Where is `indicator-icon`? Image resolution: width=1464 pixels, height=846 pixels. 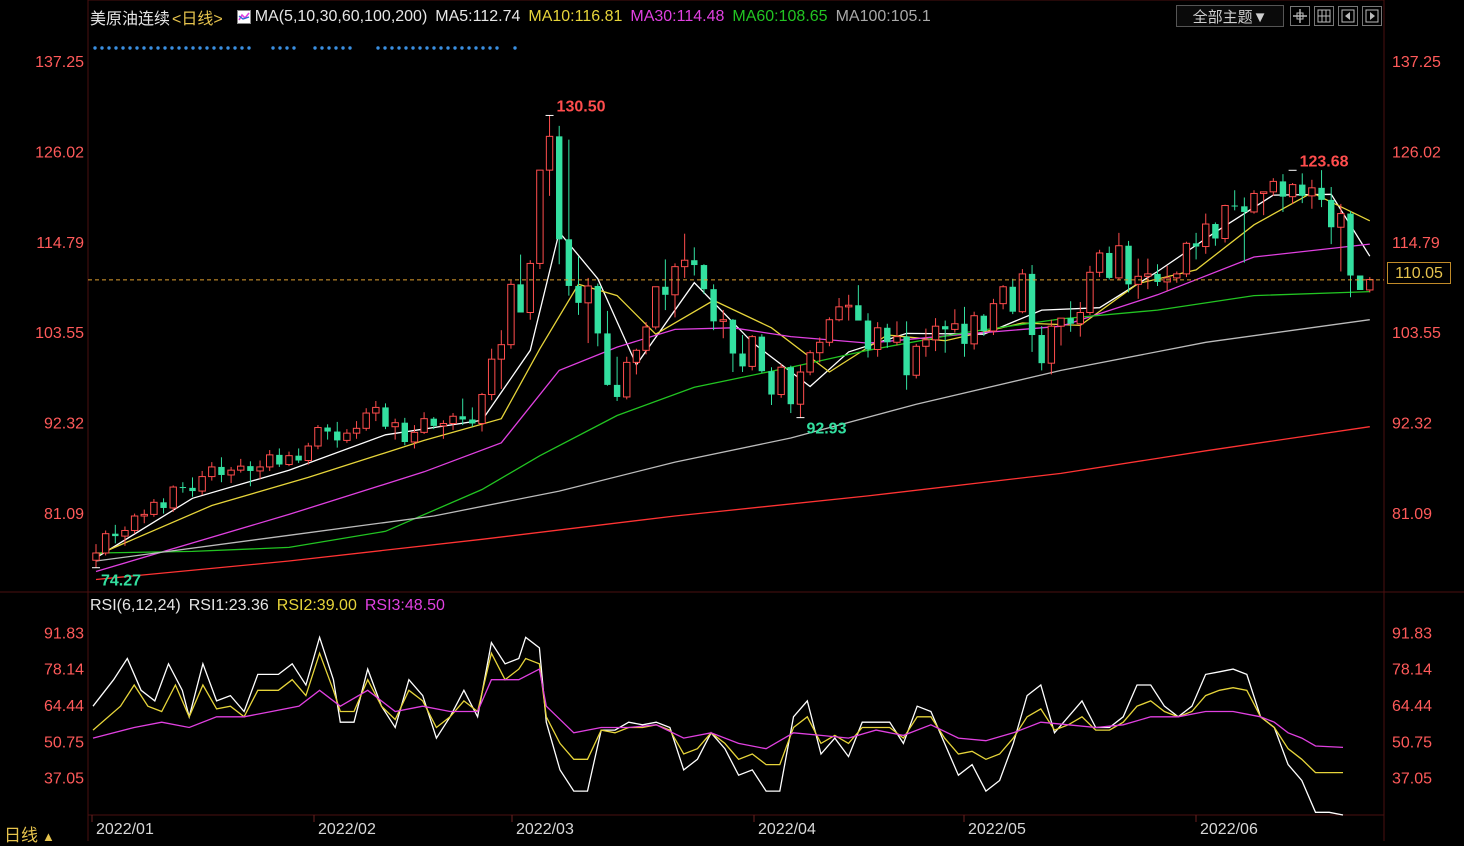 indicator-icon is located at coordinates (243, 17).